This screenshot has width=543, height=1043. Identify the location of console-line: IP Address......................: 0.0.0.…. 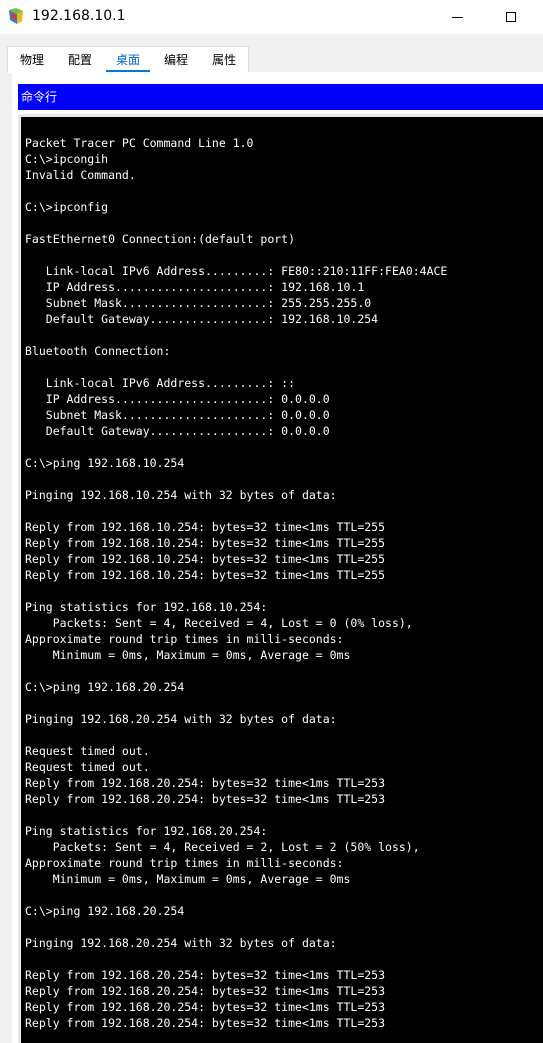
(177, 399).